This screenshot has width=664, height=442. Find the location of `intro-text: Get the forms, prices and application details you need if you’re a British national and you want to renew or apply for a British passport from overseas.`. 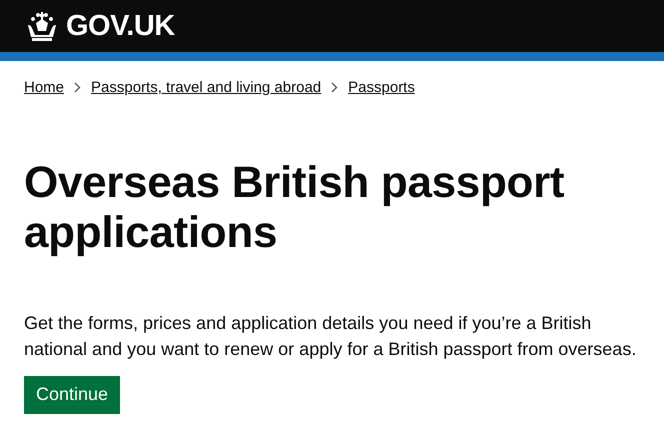

intro-text: Get the forms, prices and application details you need if you’re a British national and you want to renew or apply for a British passport from overseas. is located at coordinates (331, 336).